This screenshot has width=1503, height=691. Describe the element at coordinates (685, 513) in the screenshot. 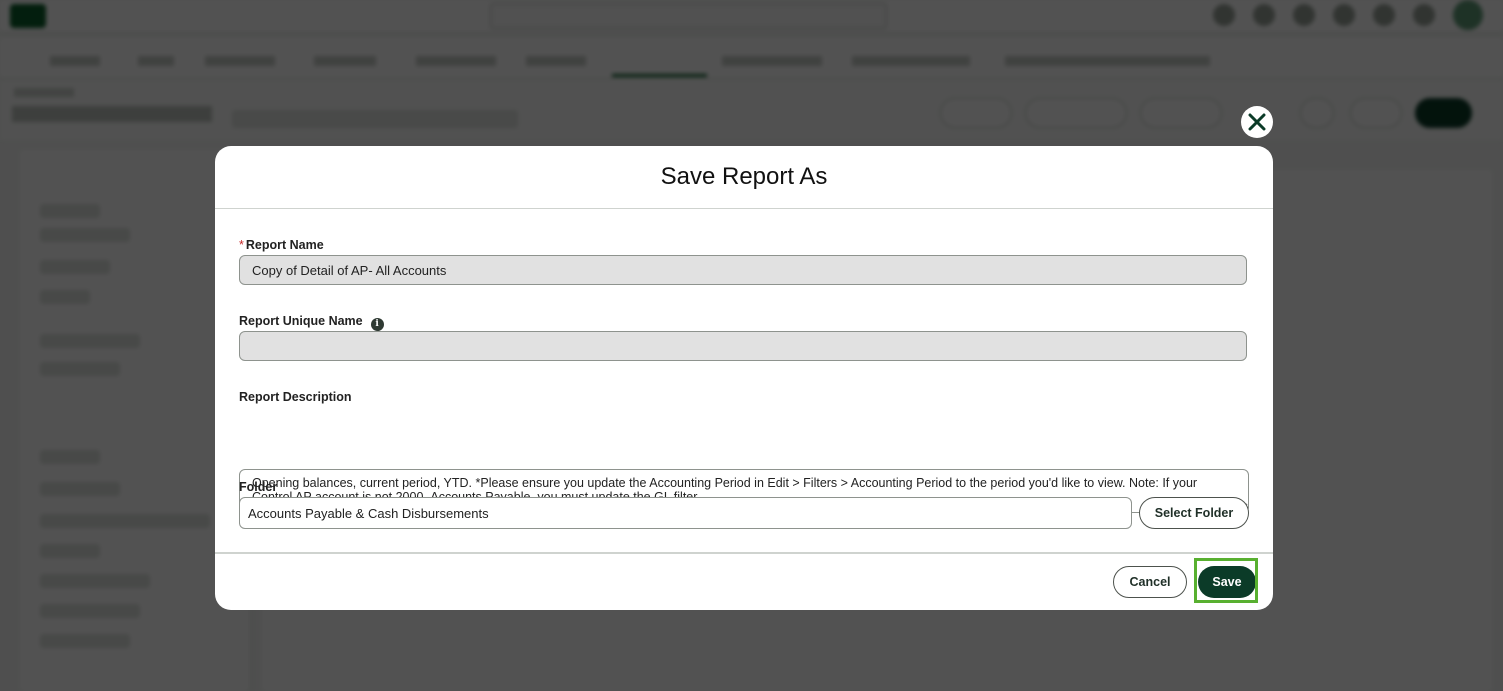

I see `folder-input` at that location.